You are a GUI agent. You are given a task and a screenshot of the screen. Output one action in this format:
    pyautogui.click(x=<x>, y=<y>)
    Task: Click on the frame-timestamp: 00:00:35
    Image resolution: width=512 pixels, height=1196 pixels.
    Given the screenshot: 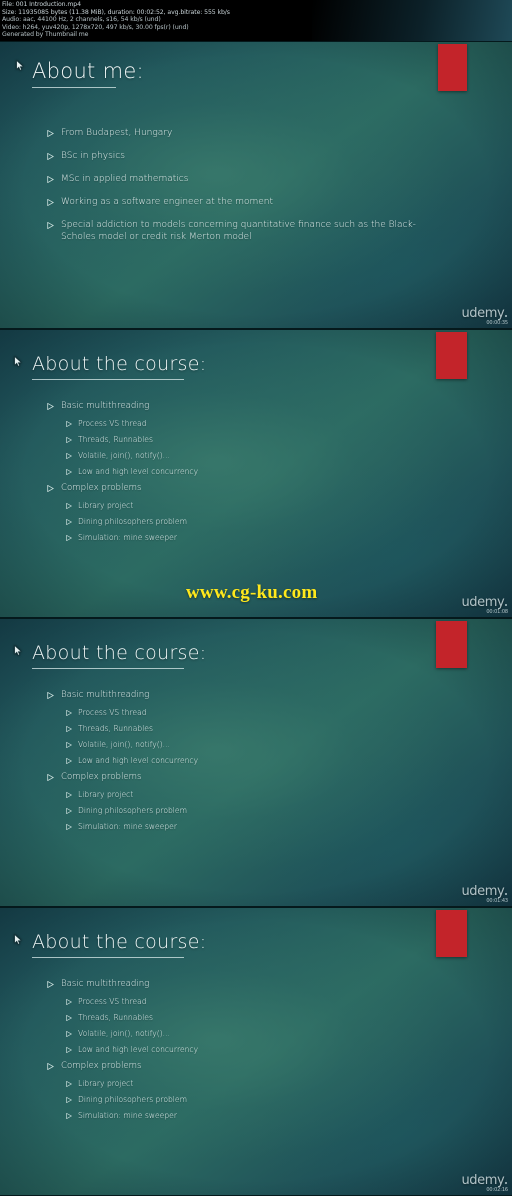 What is the action you would take?
    pyautogui.click(x=497, y=323)
    